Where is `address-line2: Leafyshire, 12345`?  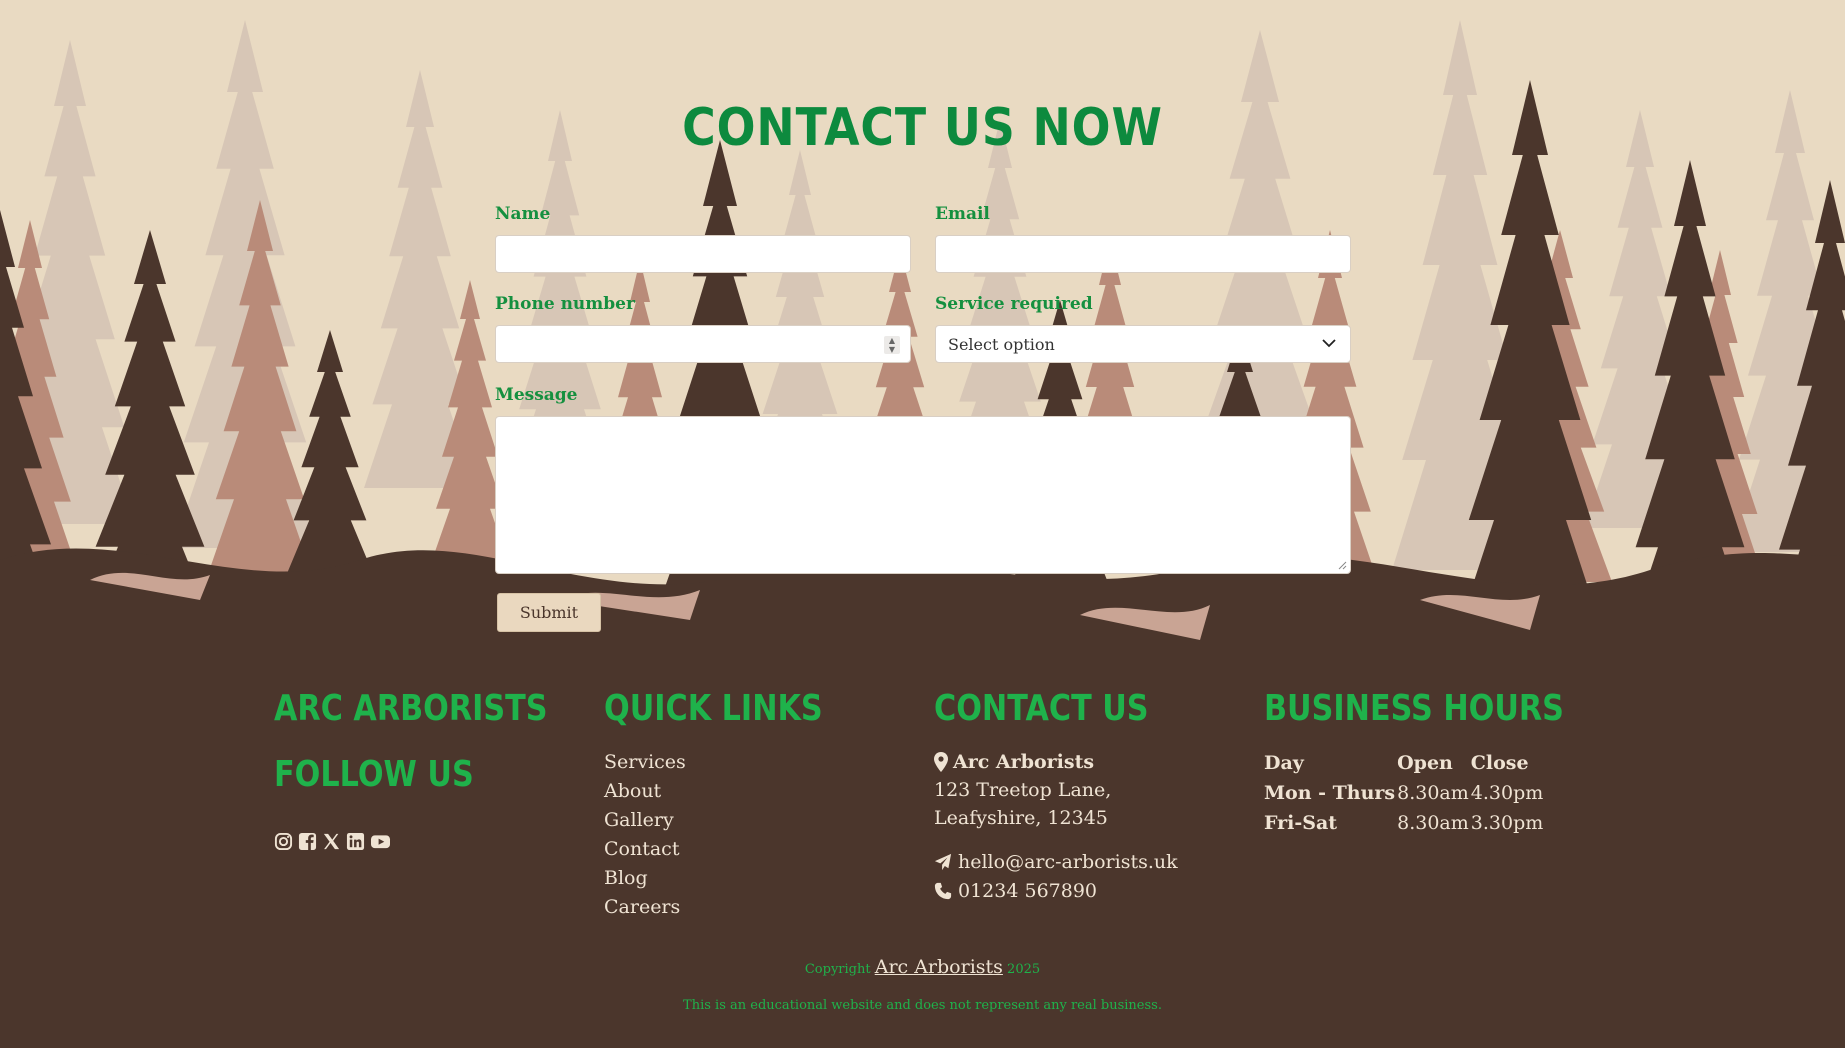 address-line2: Leafyshire, 12345 is located at coordinates (1021, 818).